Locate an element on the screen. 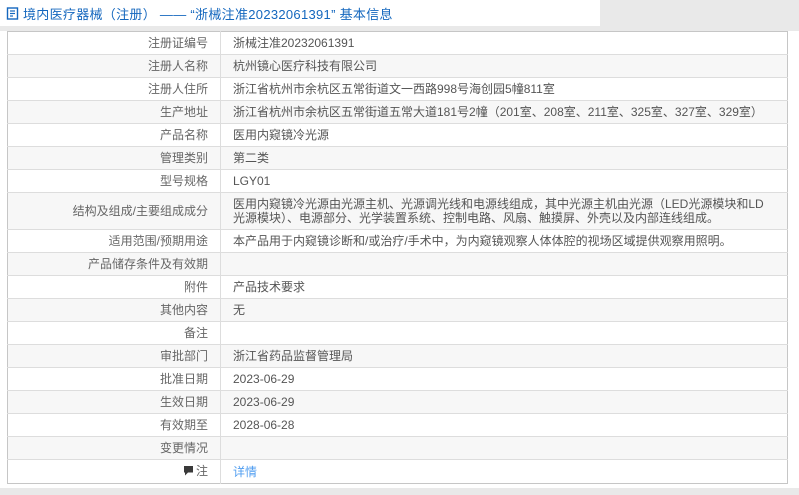  title-bar: 境内医疗器械（注册） —— “浙械注准20232061391” 基本信息 is located at coordinates (399, 13).